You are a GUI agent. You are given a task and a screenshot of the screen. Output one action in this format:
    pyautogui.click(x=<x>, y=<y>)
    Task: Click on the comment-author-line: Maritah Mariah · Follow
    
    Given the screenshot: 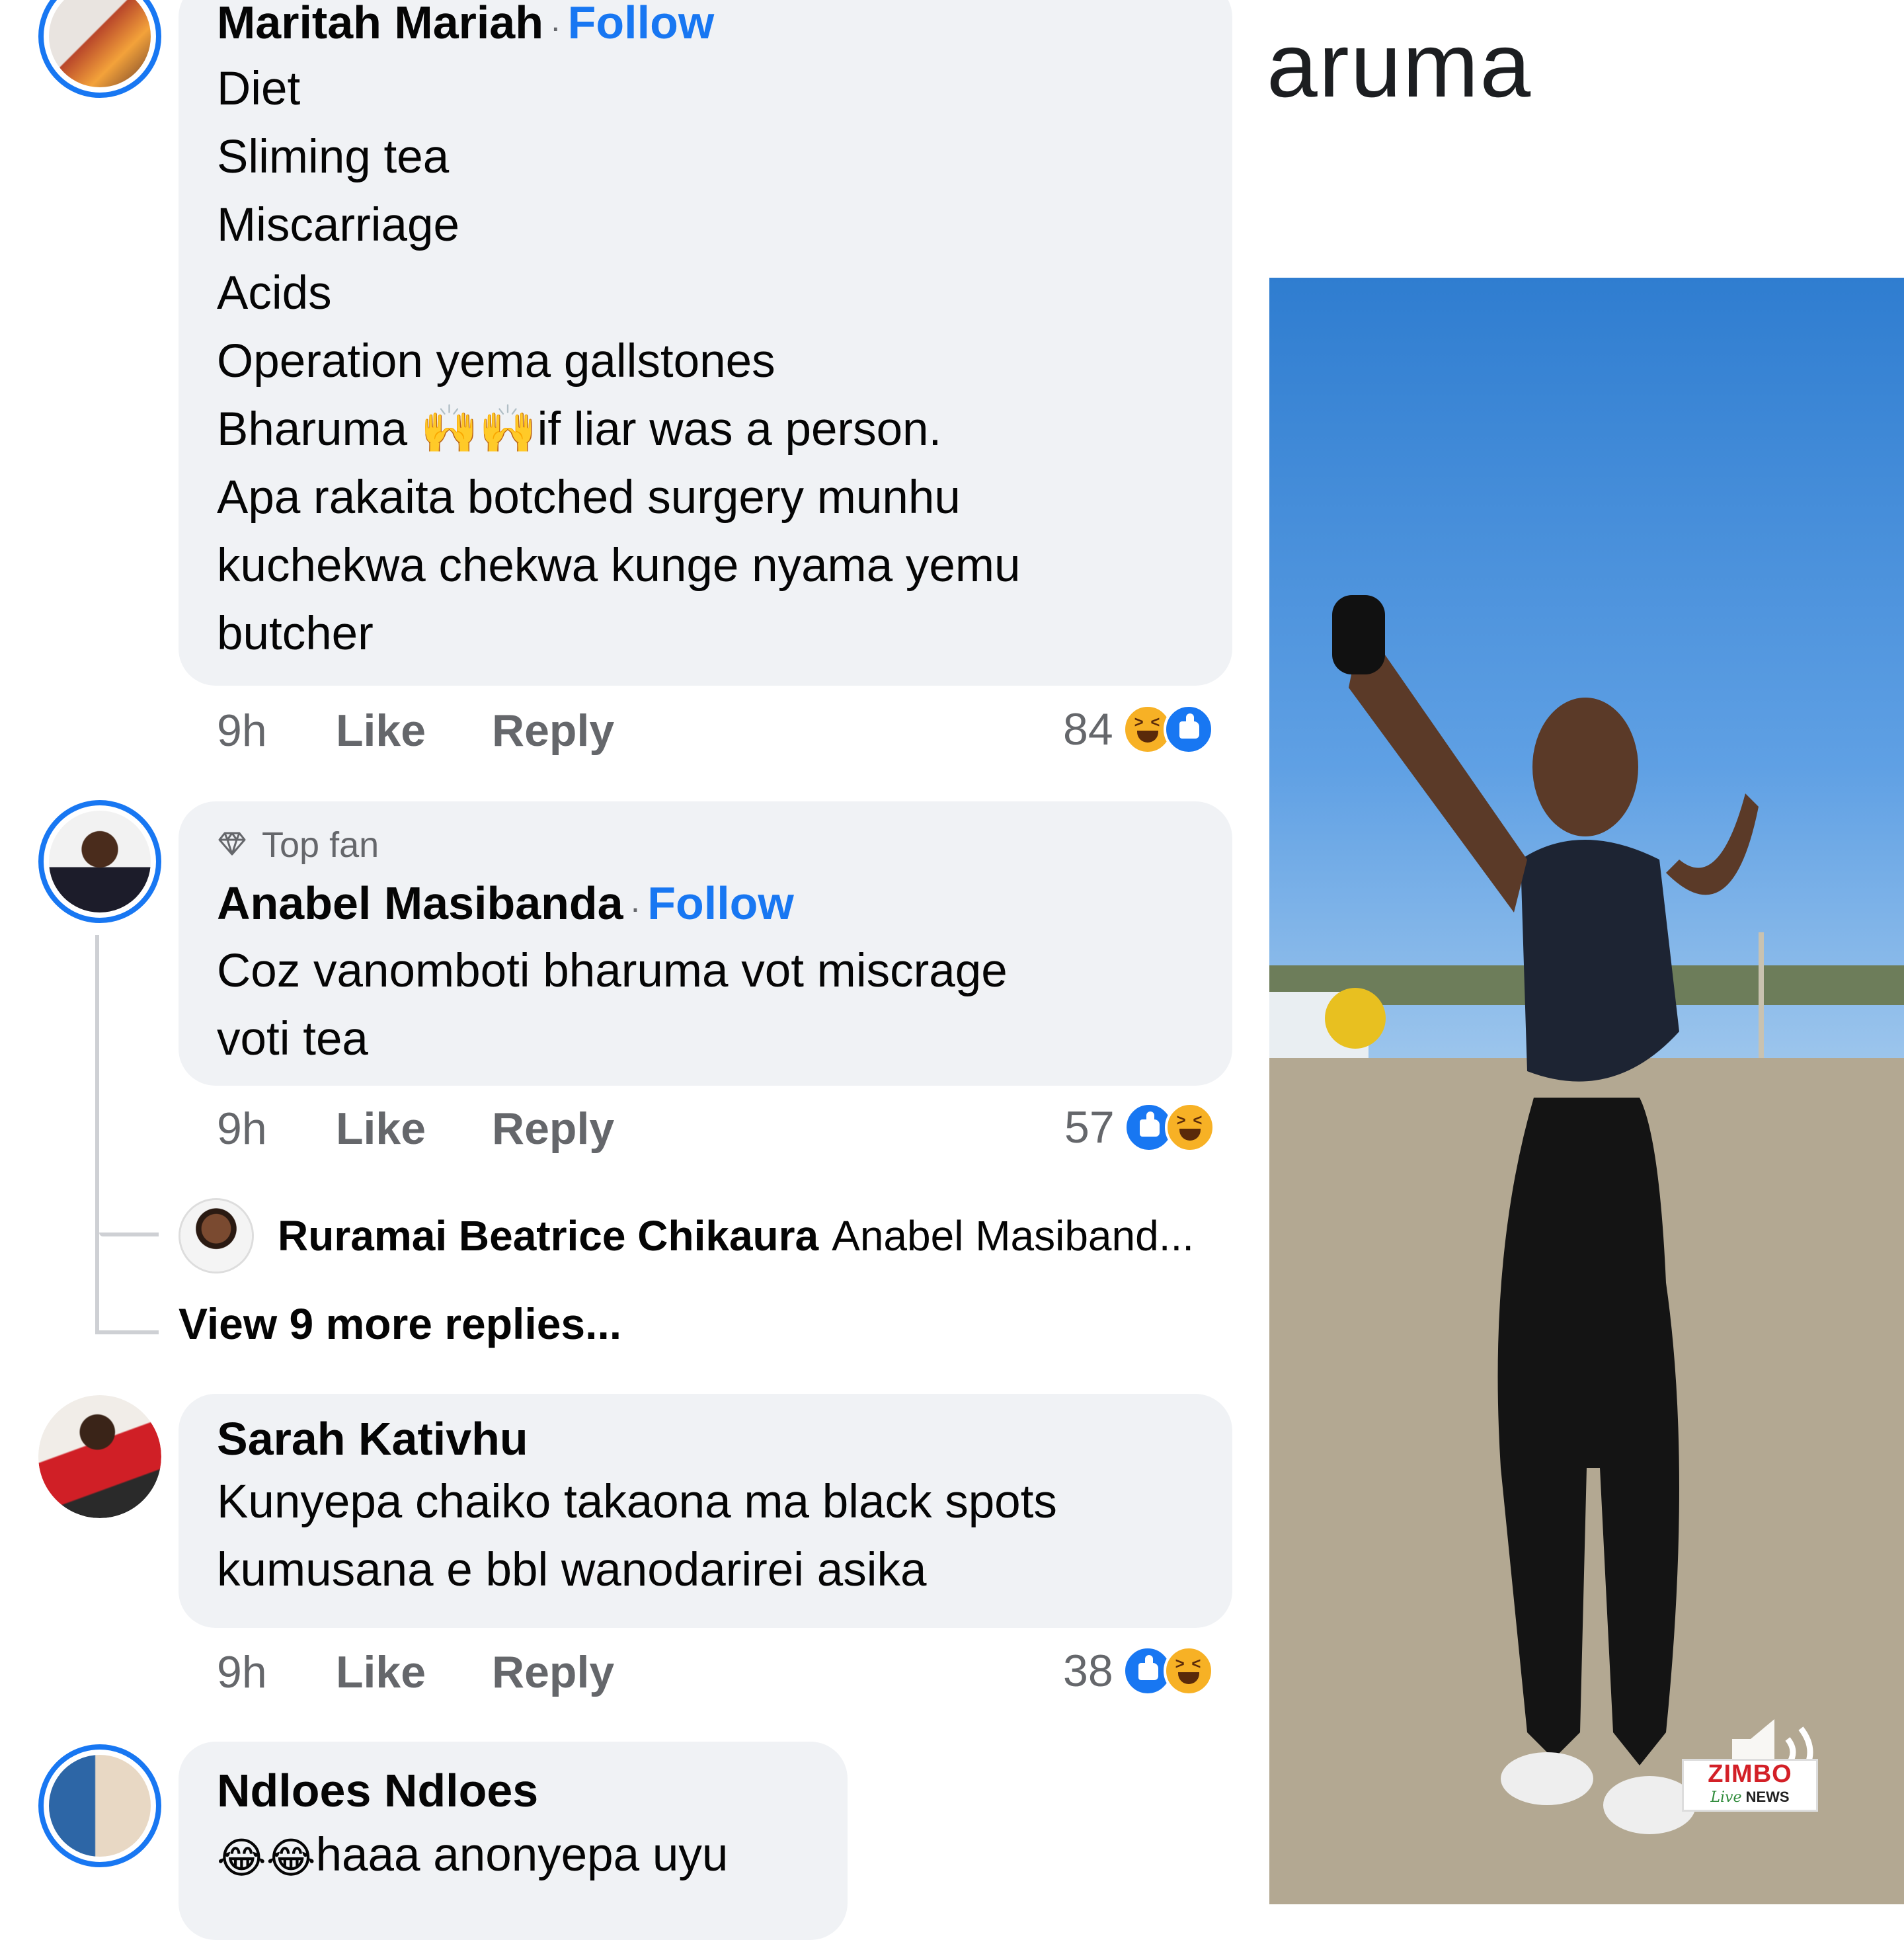 What is the action you would take?
    pyautogui.click(x=705, y=27)
    